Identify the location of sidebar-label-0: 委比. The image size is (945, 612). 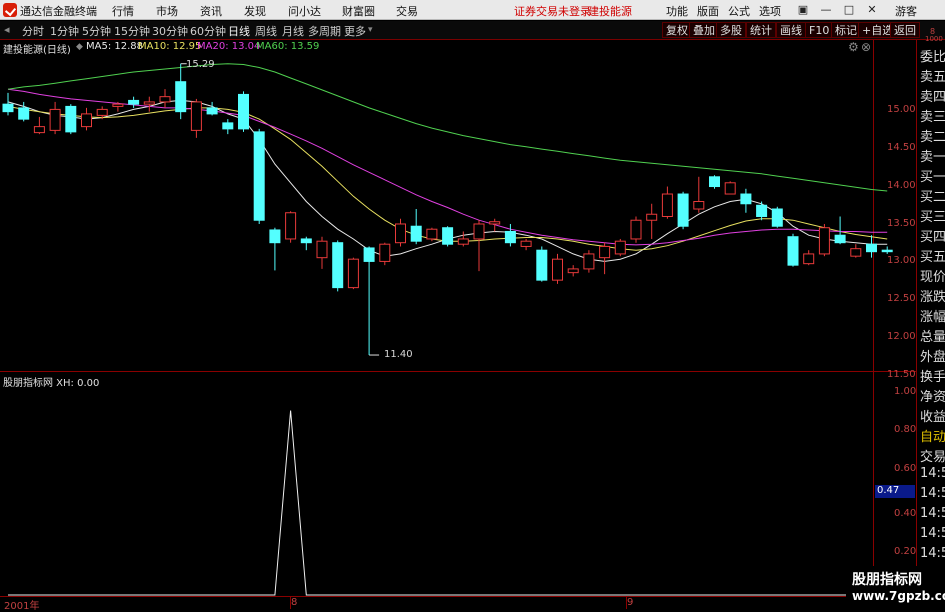
(932, 57).